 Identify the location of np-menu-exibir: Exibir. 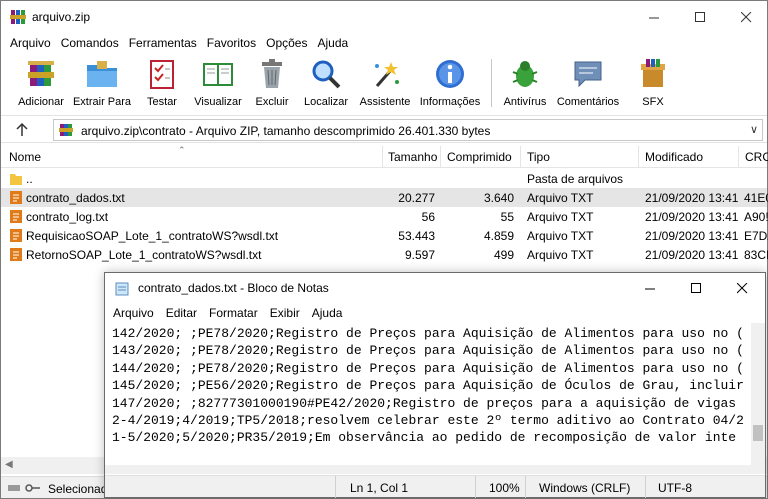
(284, 313).